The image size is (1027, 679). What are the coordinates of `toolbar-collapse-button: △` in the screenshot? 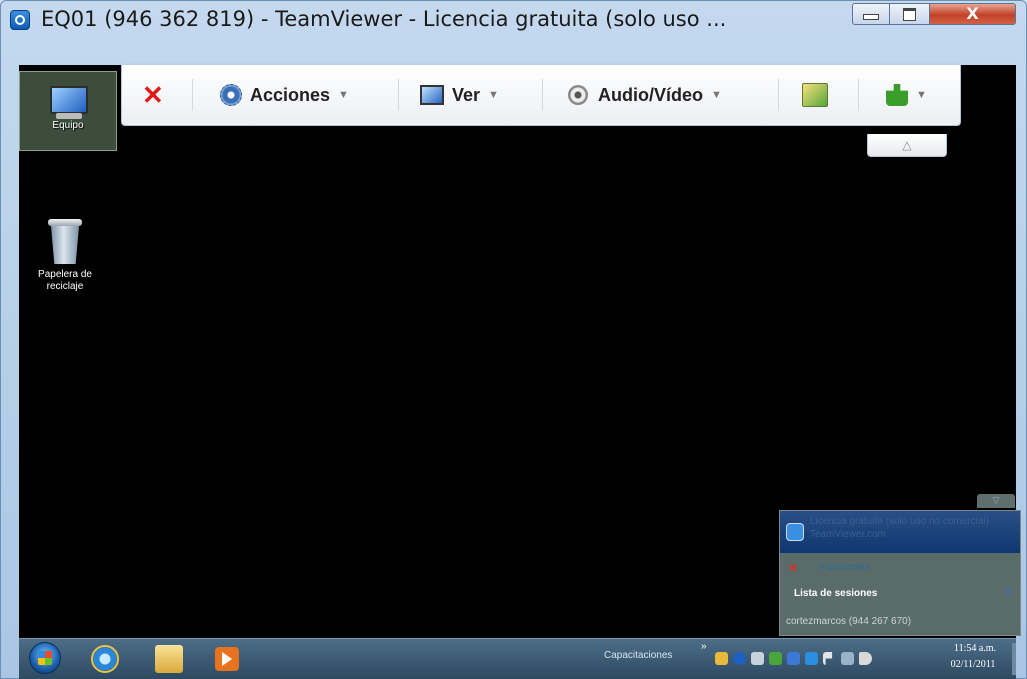 It's located at (907, 145).